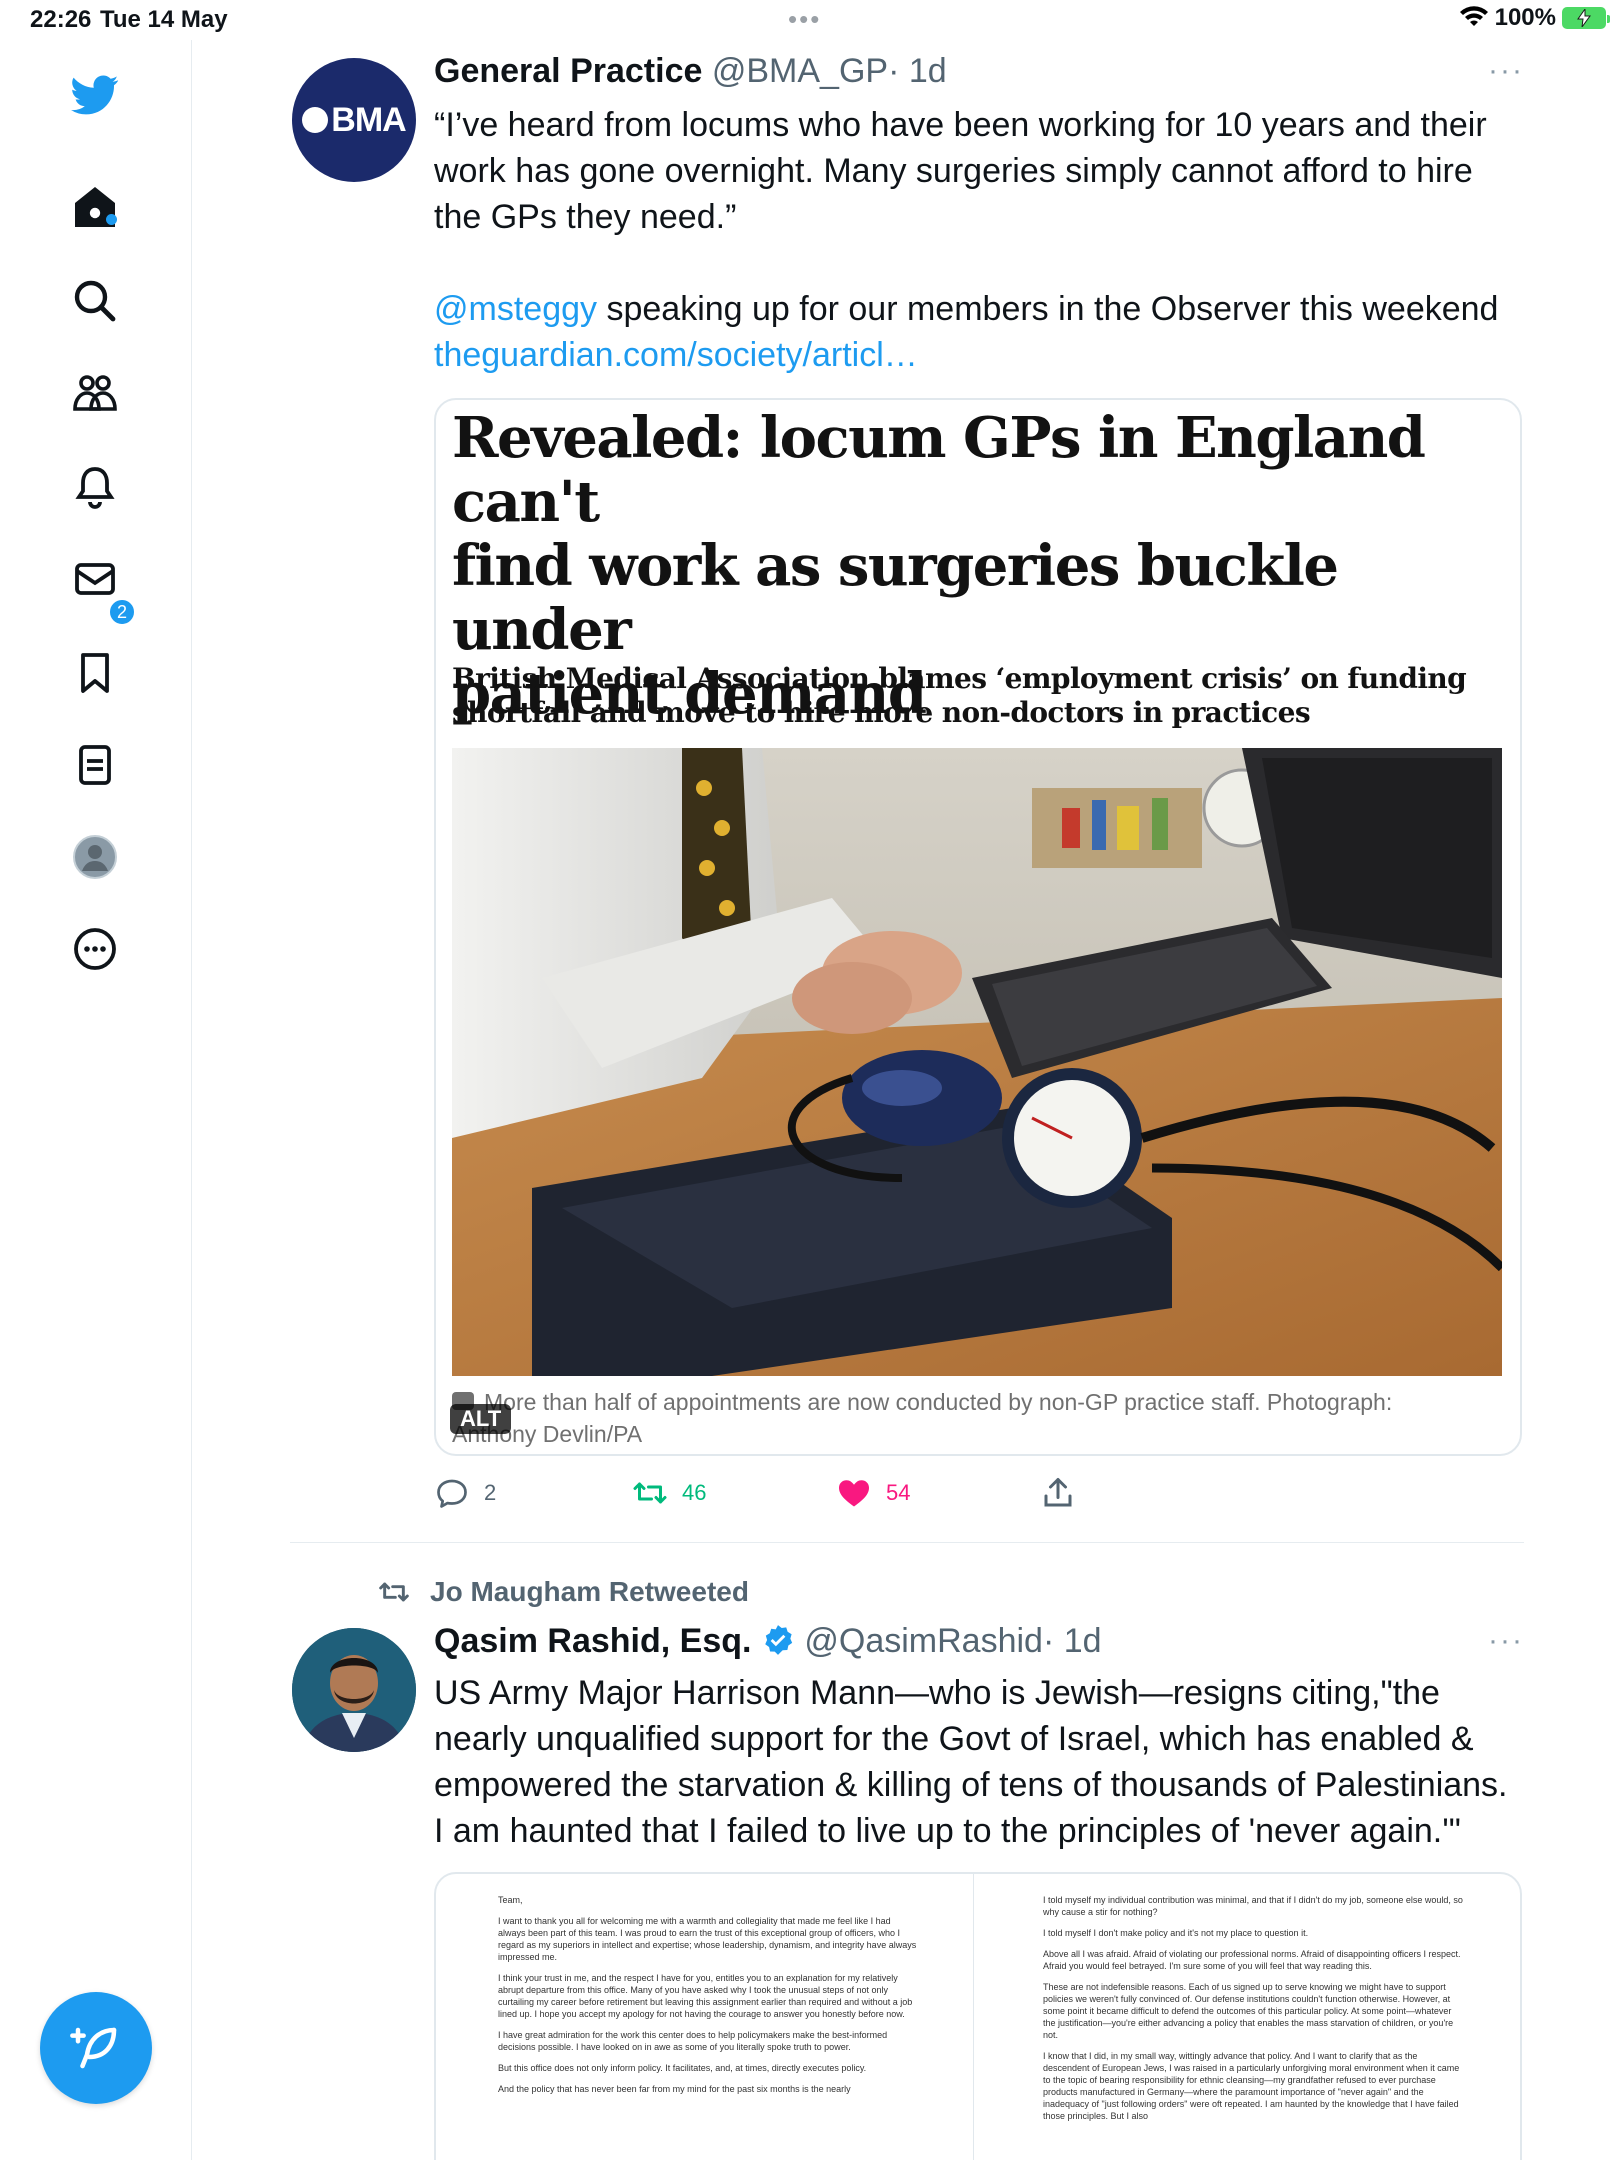 The height and width of the screenshot is (2160, 1620). What do you see at coordinates (854, 1493) in the screenshot?
I see `heart-icon` at bounding box center [854, 1493].